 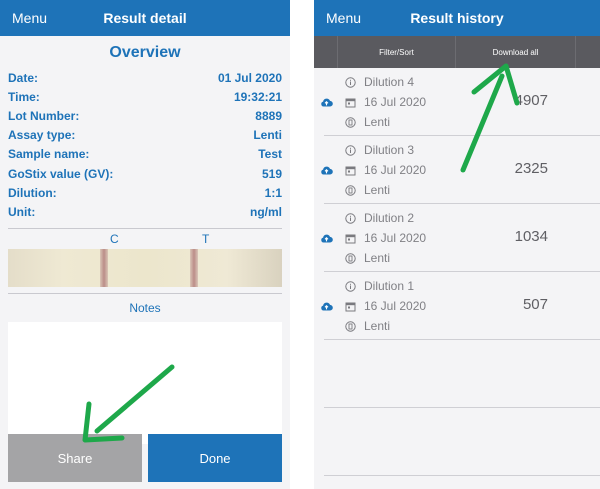 I want to click on detail-value: ng/ml, so click(x=266, y=211).